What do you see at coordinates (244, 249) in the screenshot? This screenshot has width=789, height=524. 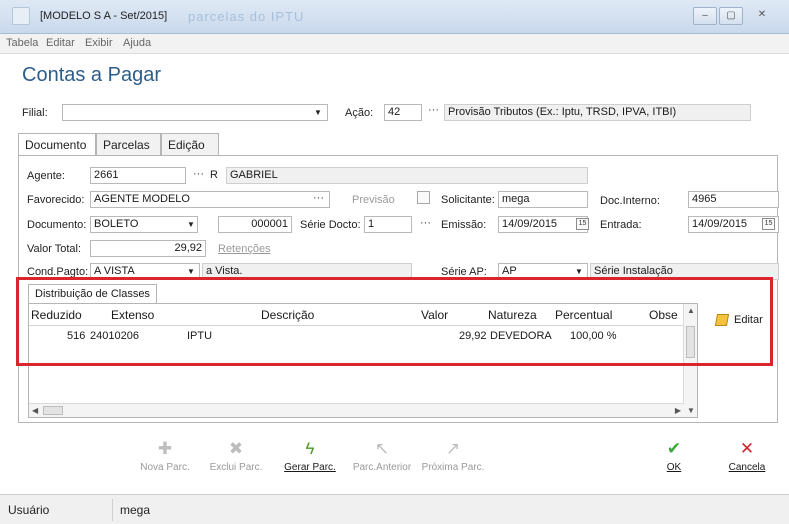 I see `retencoes-link: Retenções` at bounding box center [244, 249].